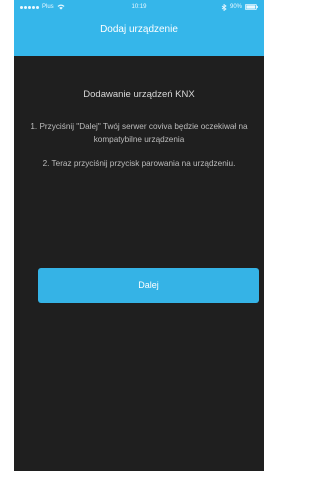  I want to click on section-heading: Dodawanie urządzeń KNX, so click(139, 94).